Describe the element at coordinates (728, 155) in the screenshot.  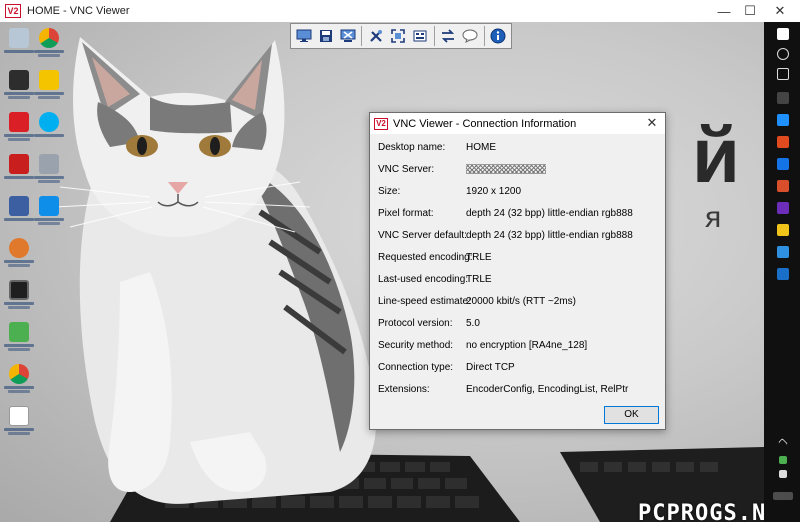
I see `wallpaper-text-big: й ?` at that location.